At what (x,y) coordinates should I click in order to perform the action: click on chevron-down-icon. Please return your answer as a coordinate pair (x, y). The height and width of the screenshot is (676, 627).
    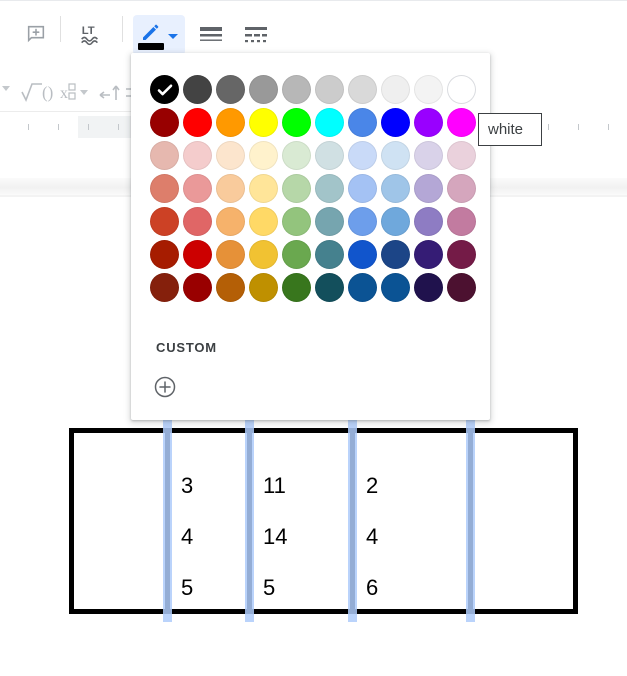
    Looking at the image, I should click on (173, 38).